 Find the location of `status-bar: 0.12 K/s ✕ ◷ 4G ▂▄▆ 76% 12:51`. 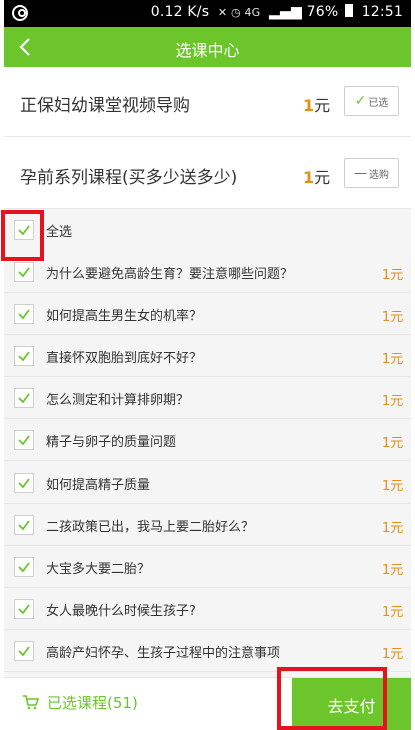

status-bar: 0.12 K/s ✕ ◷ 4G ▂▄▆ 76% 12:51 is located at coordinates (207, 13).